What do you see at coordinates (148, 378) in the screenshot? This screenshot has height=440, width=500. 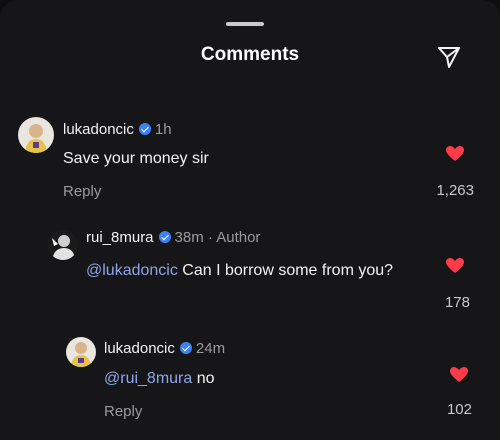 I see `mention-link: @rui_8mura` at bounding box center [148, 378].